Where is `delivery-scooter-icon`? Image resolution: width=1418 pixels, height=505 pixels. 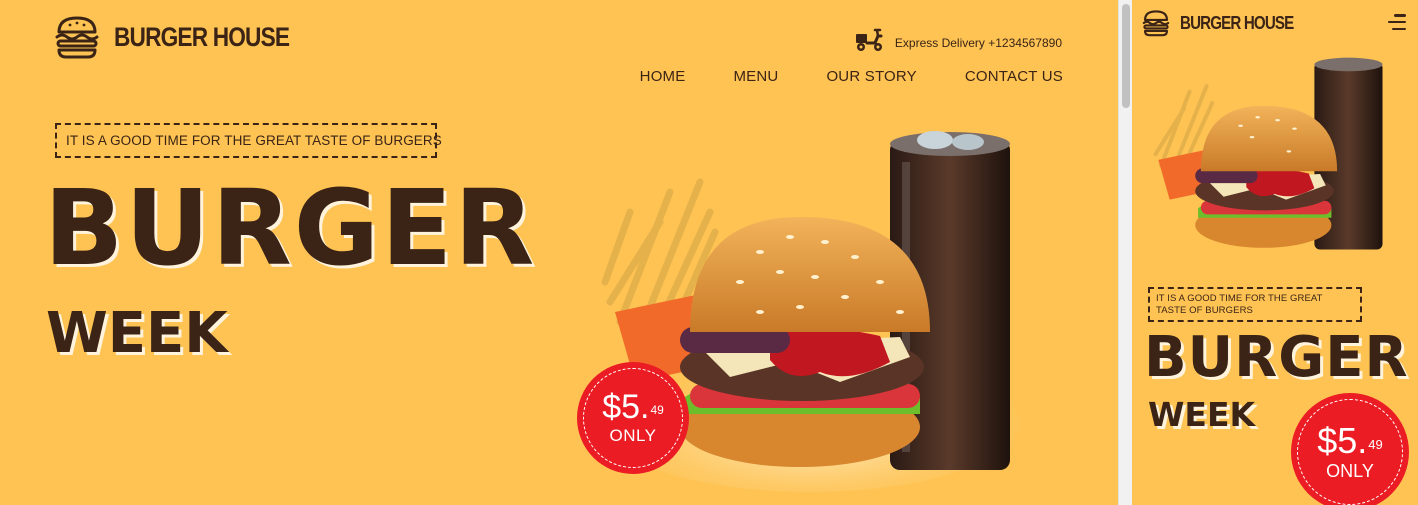
delivery-scooter-icon is located at coordinates (869, 42).